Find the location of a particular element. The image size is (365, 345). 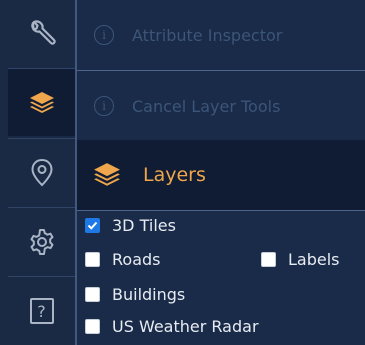

layer-labels: Labels is located at coordinates (300, 259).